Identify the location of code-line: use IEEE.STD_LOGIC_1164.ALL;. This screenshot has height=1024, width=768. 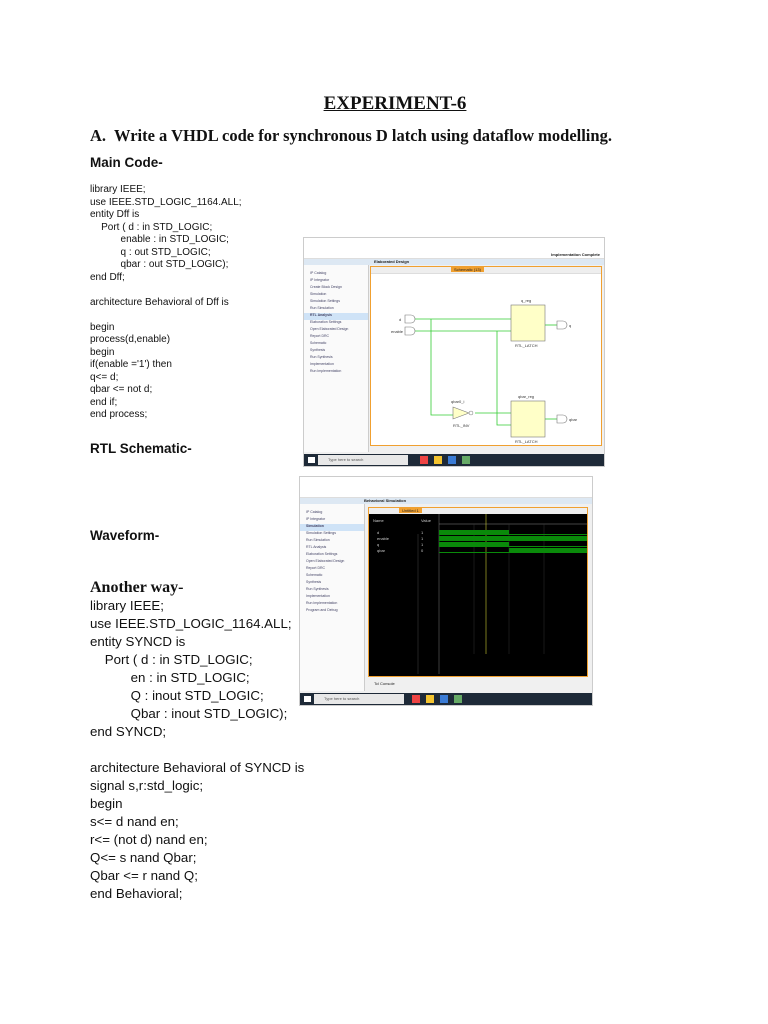
(166, 202).